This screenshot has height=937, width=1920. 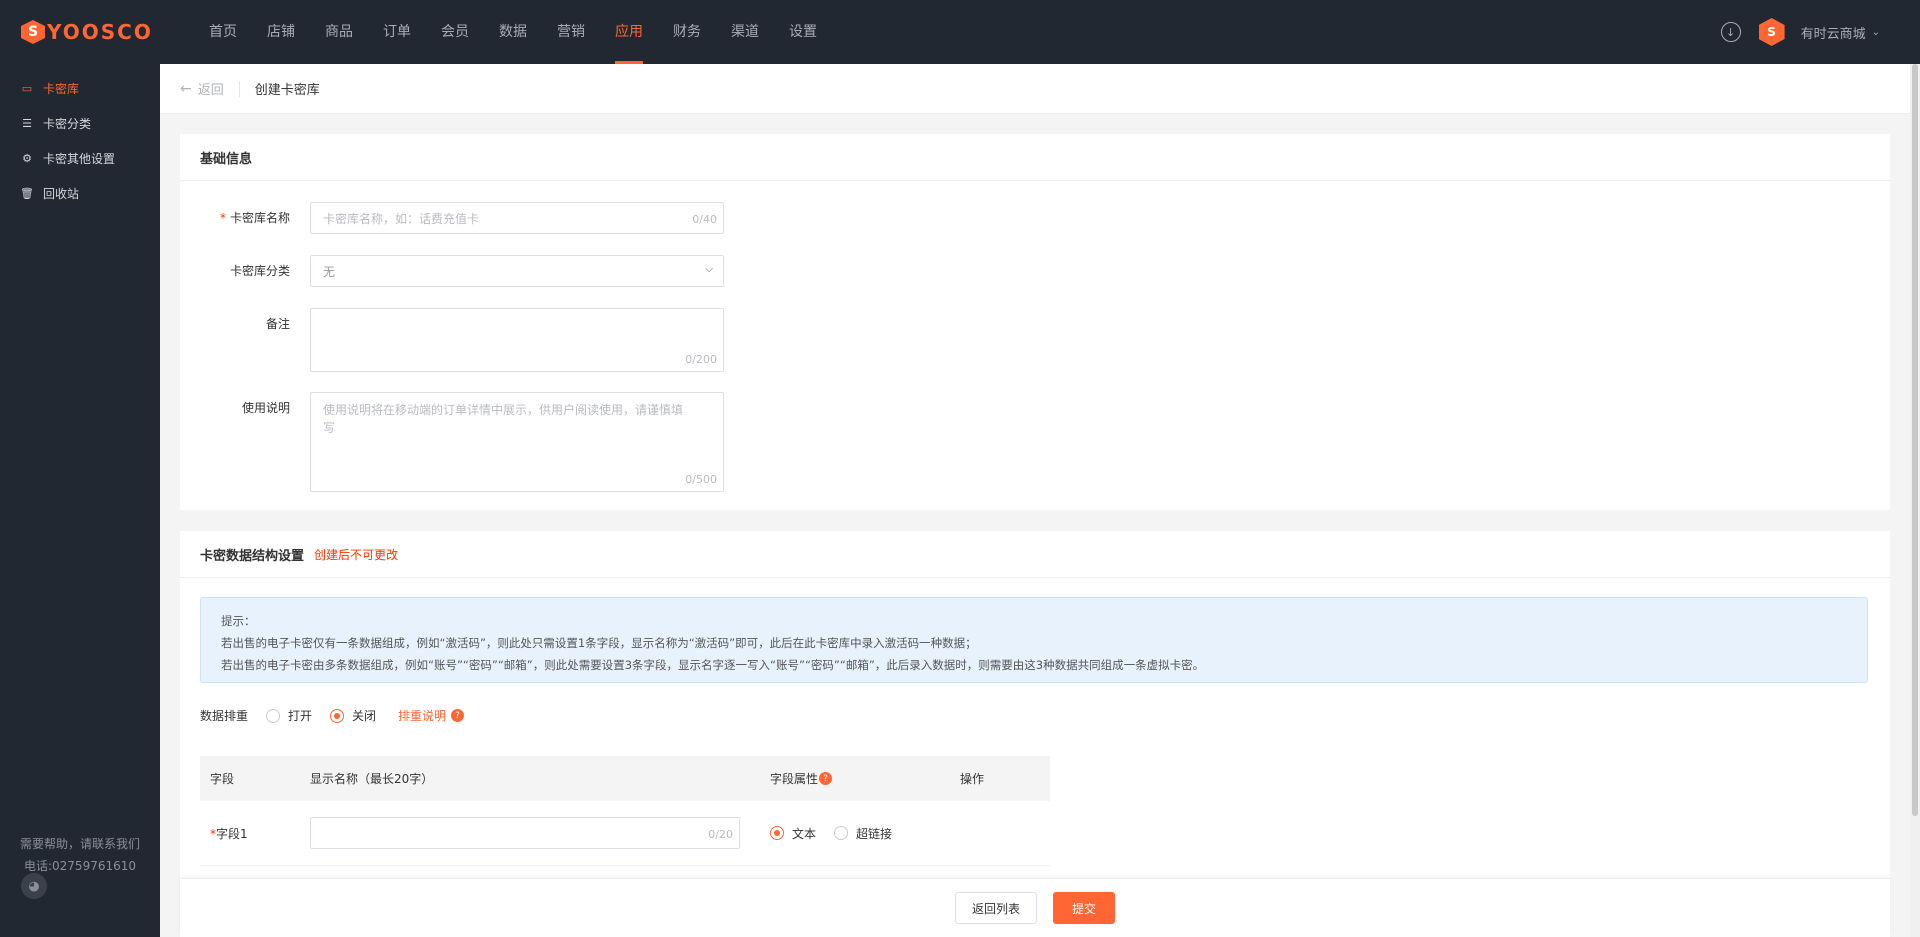 I want to click on nav-marketing: 营销, so click(x=571, y=32).